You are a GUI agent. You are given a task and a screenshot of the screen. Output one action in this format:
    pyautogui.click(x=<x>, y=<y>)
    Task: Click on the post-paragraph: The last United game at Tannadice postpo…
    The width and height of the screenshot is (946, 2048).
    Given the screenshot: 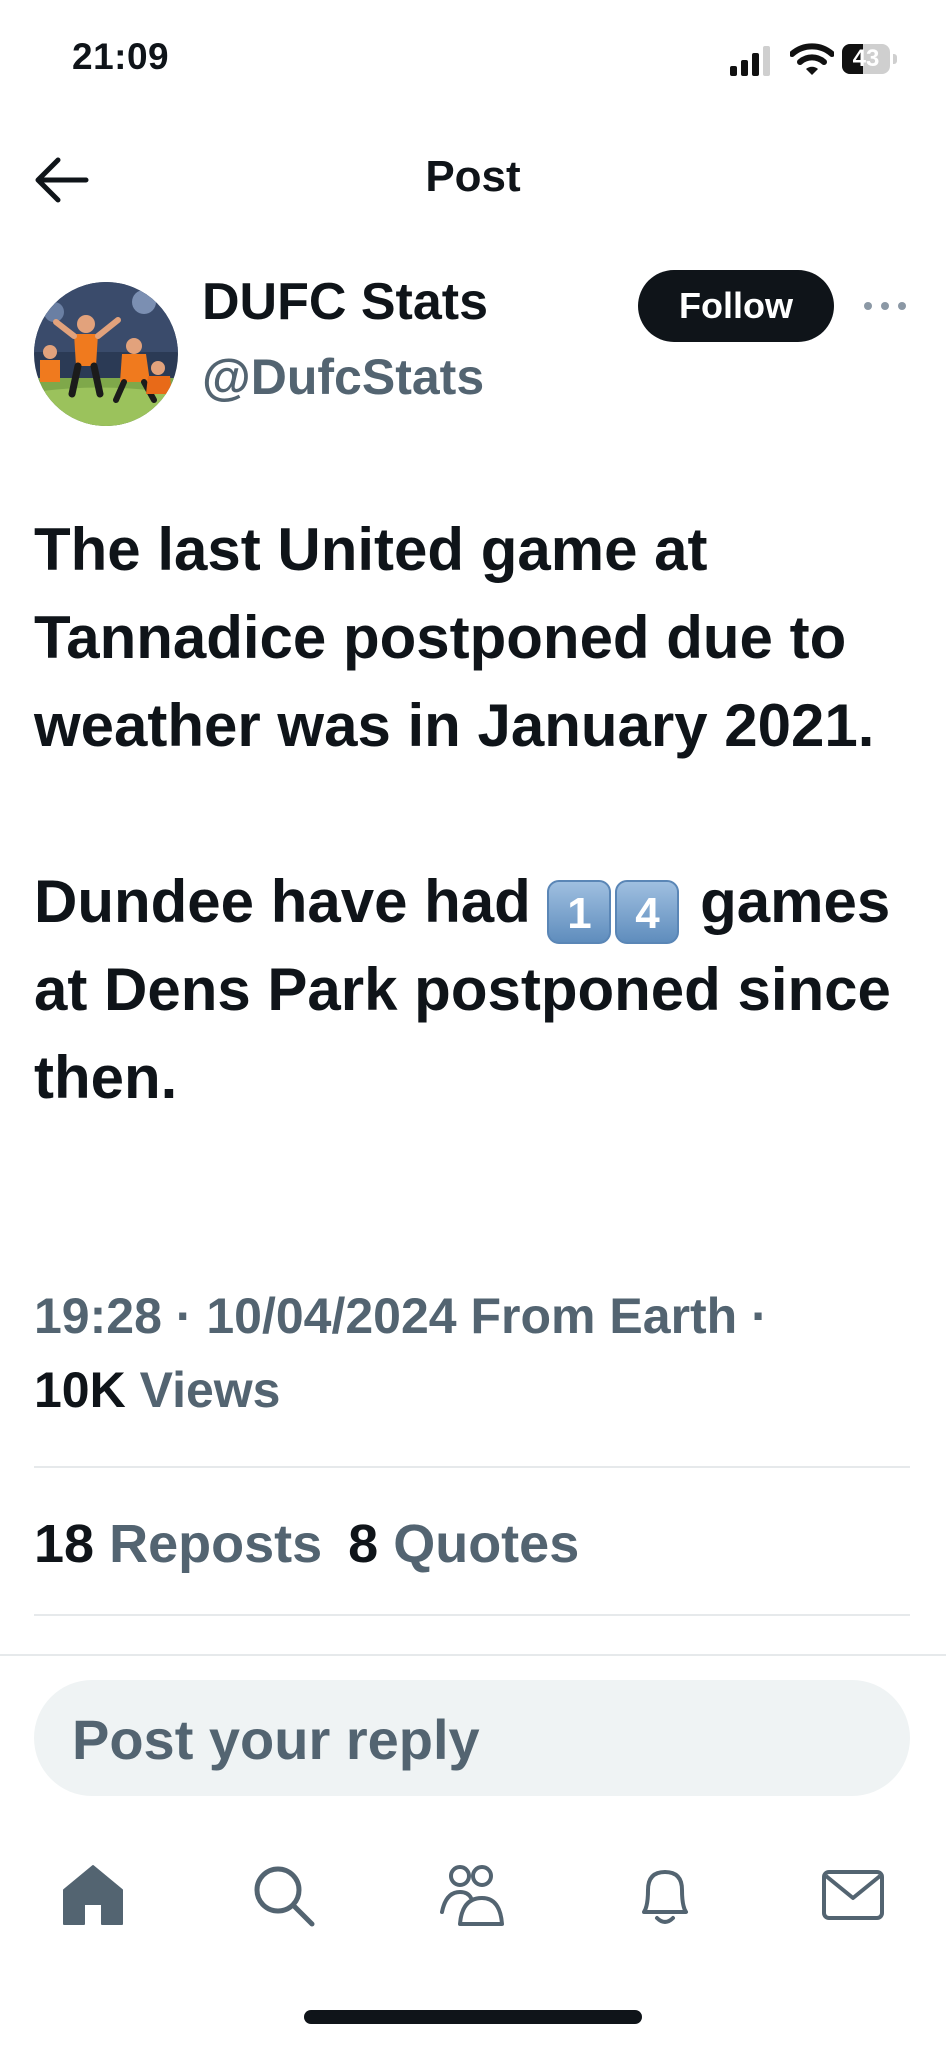 What is the action you would take?
    pyautogui.click(x=454, y=637)
    